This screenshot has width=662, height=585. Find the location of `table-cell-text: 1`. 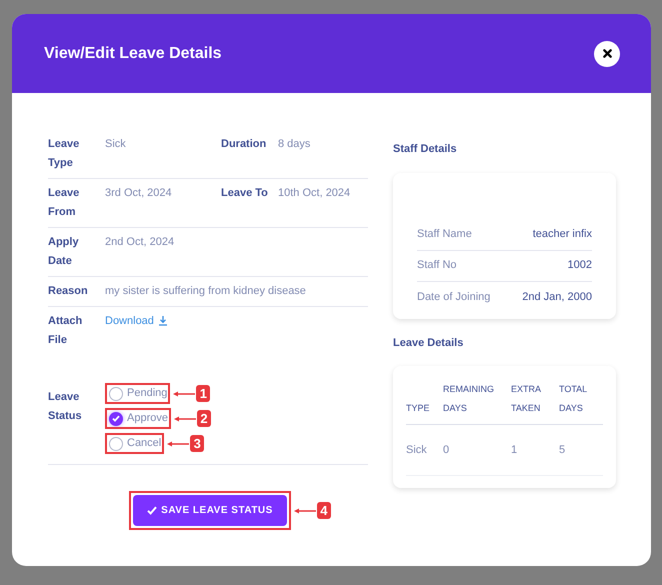

table-cell-text: 1 is located at coordinates (514, 450).